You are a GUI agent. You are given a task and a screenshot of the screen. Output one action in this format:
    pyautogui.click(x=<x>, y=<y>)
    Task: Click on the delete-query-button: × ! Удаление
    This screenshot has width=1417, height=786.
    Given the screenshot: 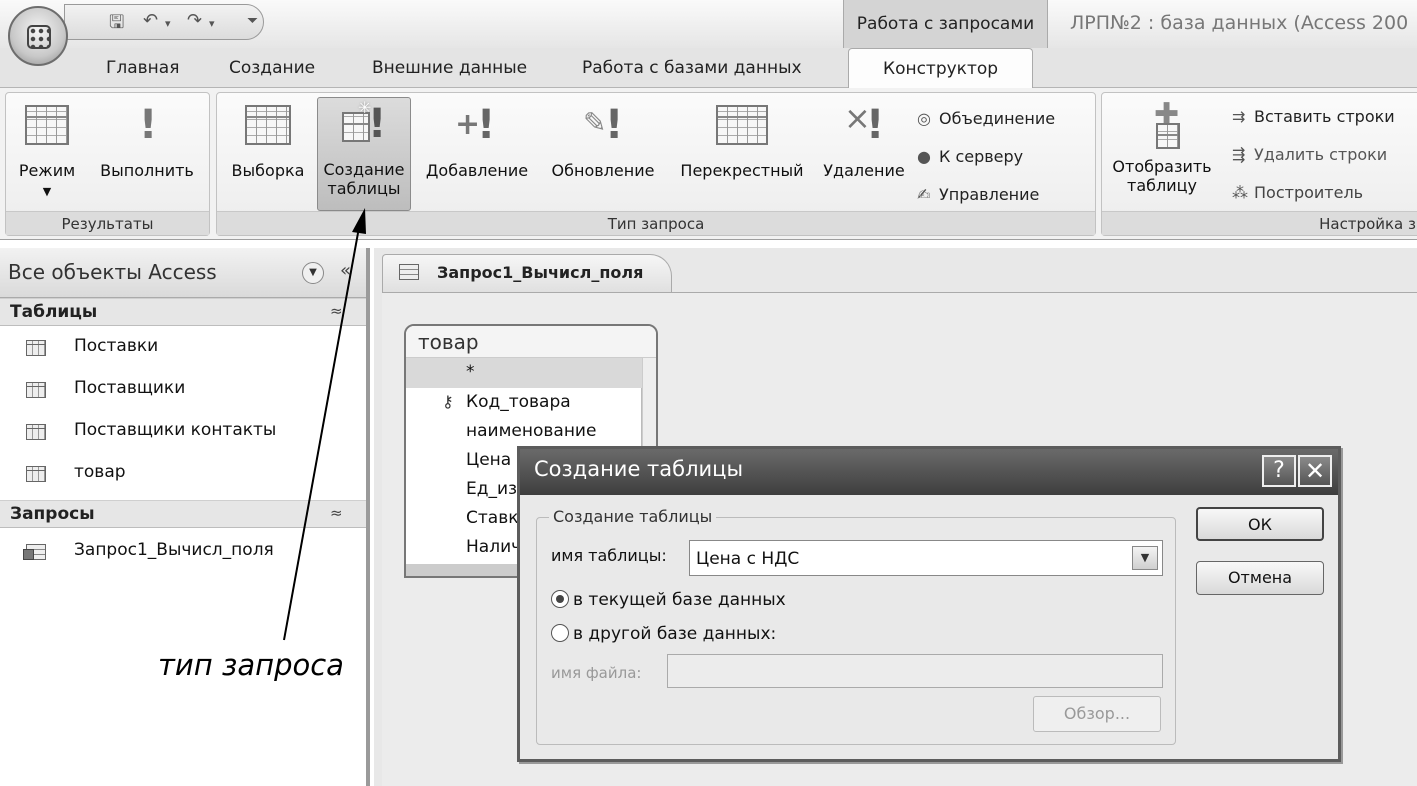 What is the action you would take?
    pyautogui.click(x=864, y=139)
    